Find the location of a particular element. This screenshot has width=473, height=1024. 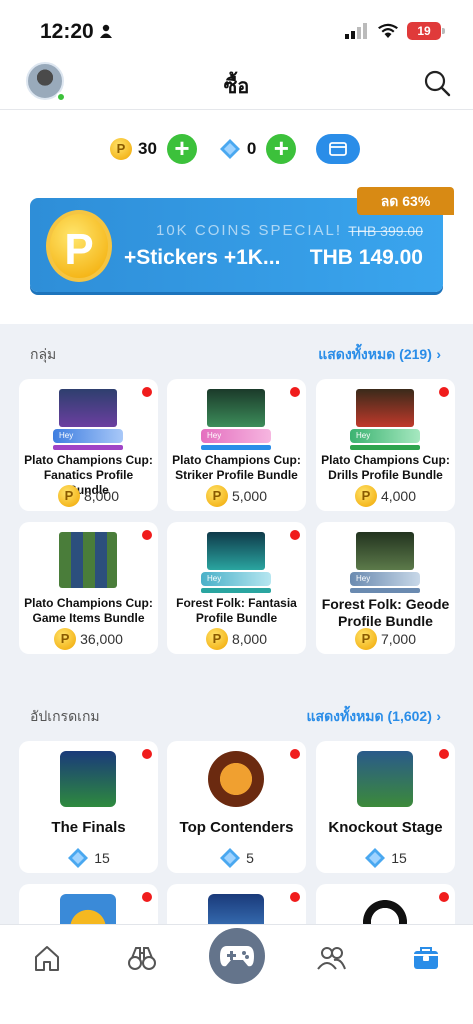

show-all-link: แสดงทั้งหมด (219) › is located at coordinates (379, 355).